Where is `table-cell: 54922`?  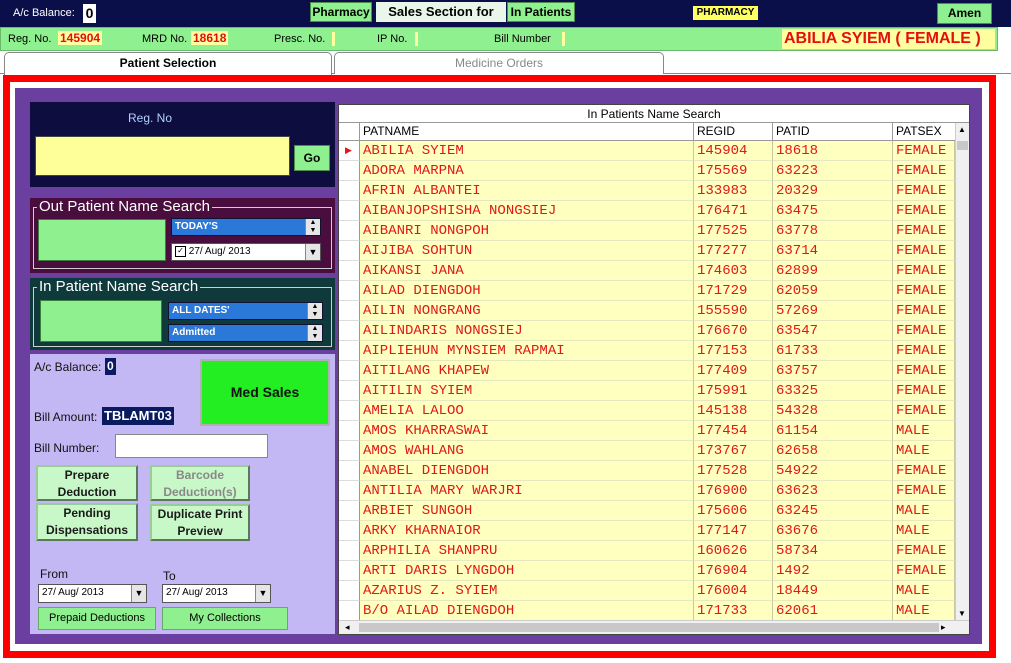 table-cell: 54922 is located at coordinates (833, 471).